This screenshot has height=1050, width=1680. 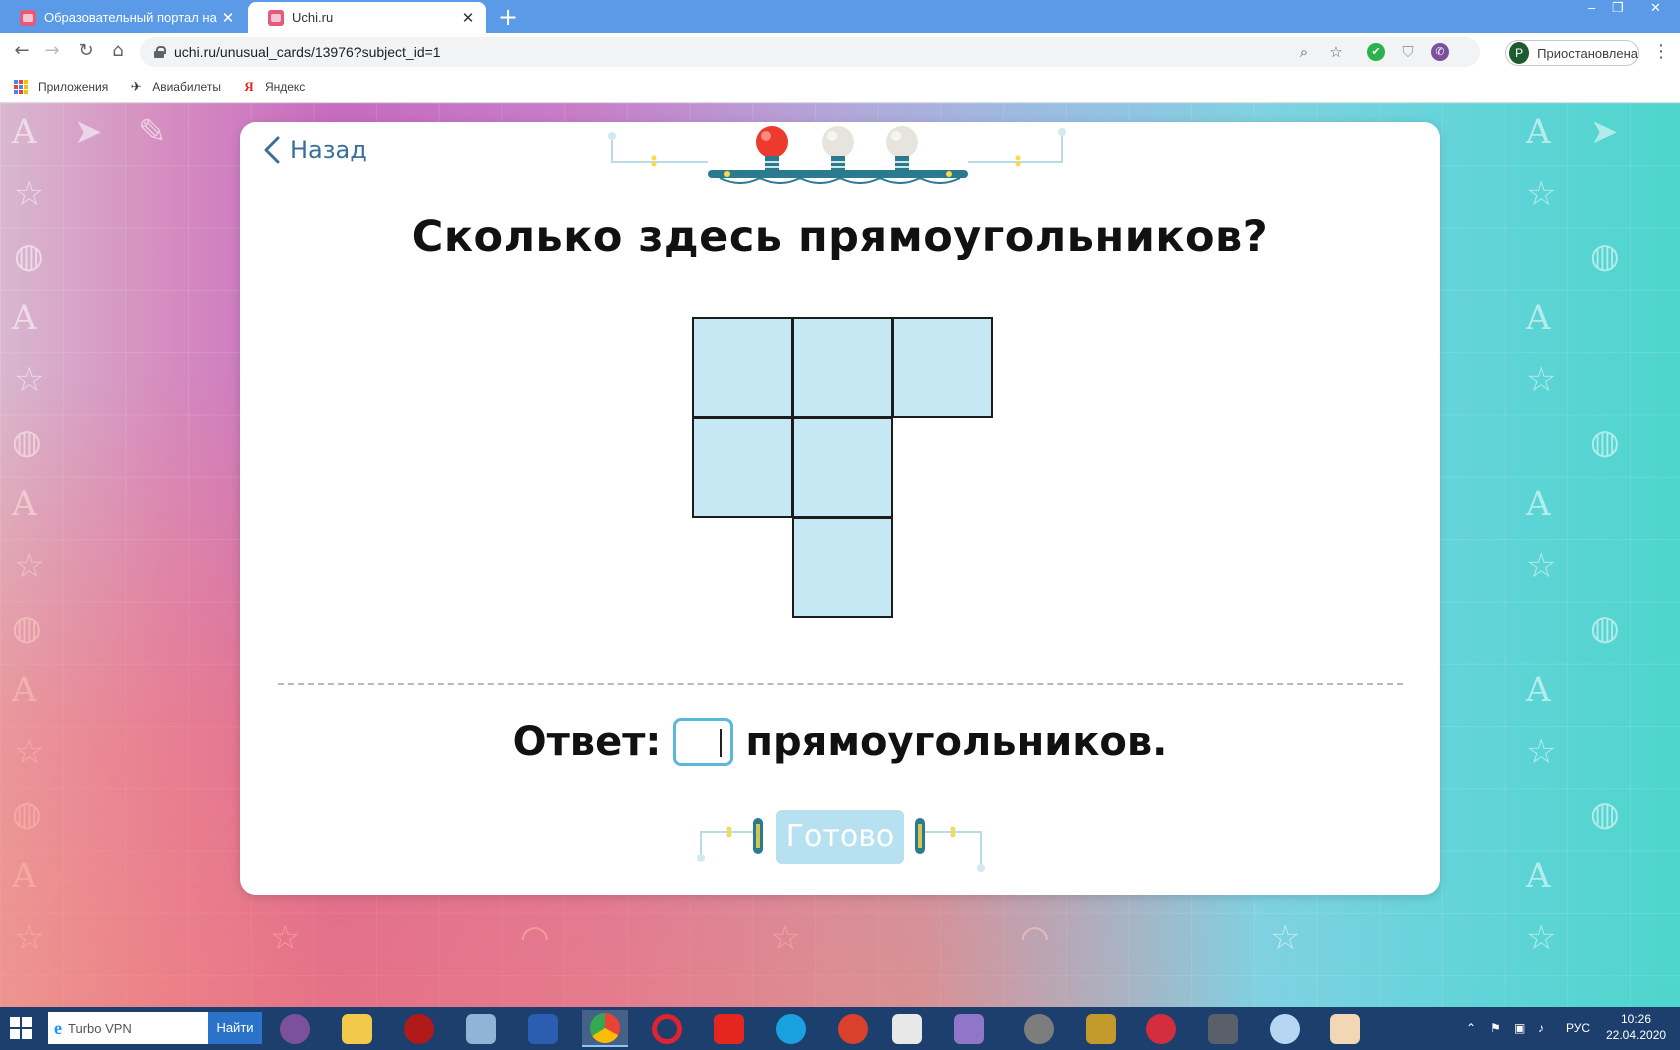 I want to click on tab-title: Образовательный портал на ба, so click(x=132, y=17).